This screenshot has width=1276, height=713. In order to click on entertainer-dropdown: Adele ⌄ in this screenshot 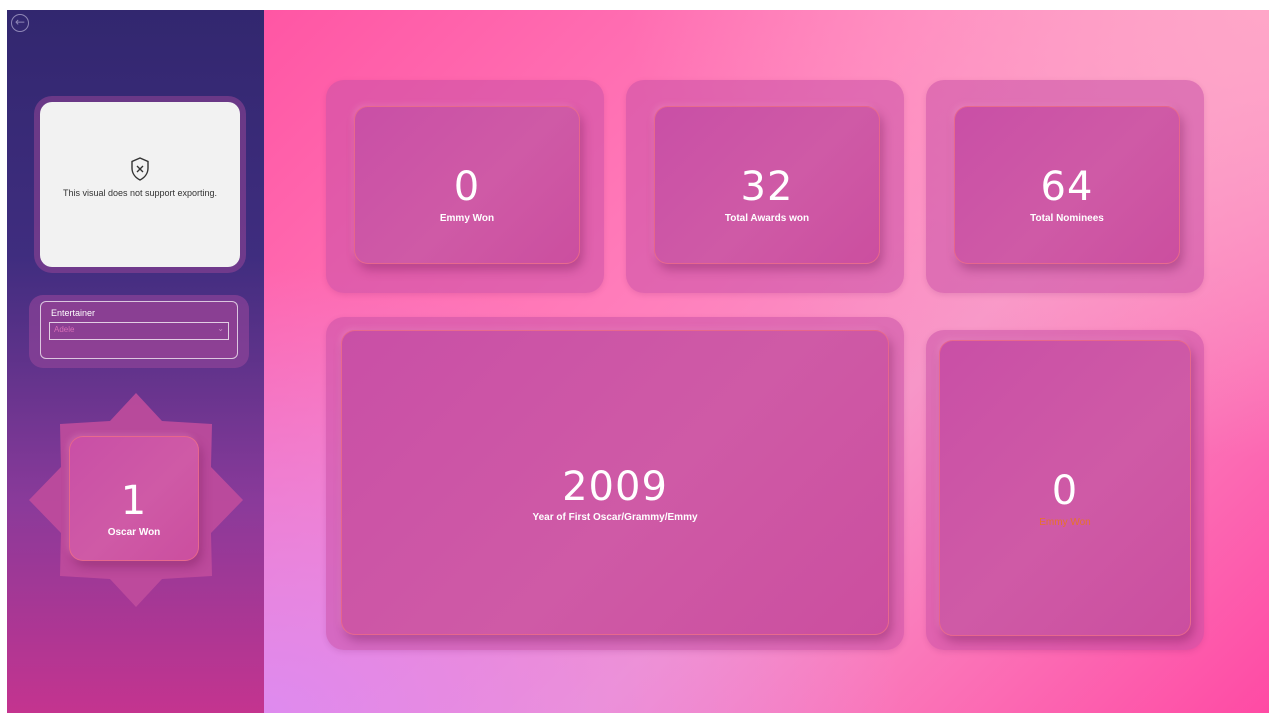, I will do `click(139, 331)`.